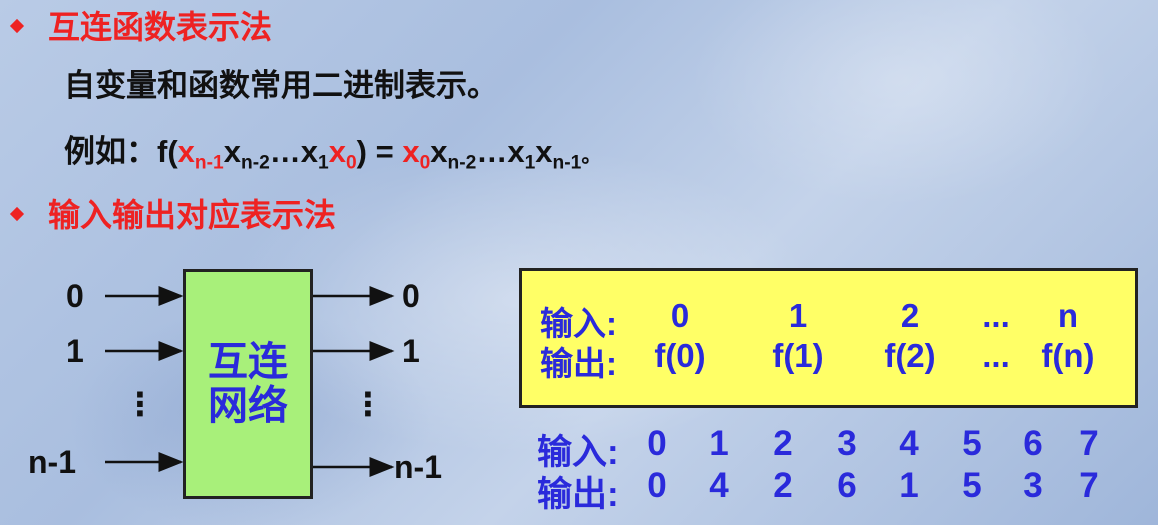 The height and width of the screenshot is (525, 1158). What do you see at coordinates (75, 296) in the screenshot?
I see `input-label-0: 0` at bounding box center [75, 296].